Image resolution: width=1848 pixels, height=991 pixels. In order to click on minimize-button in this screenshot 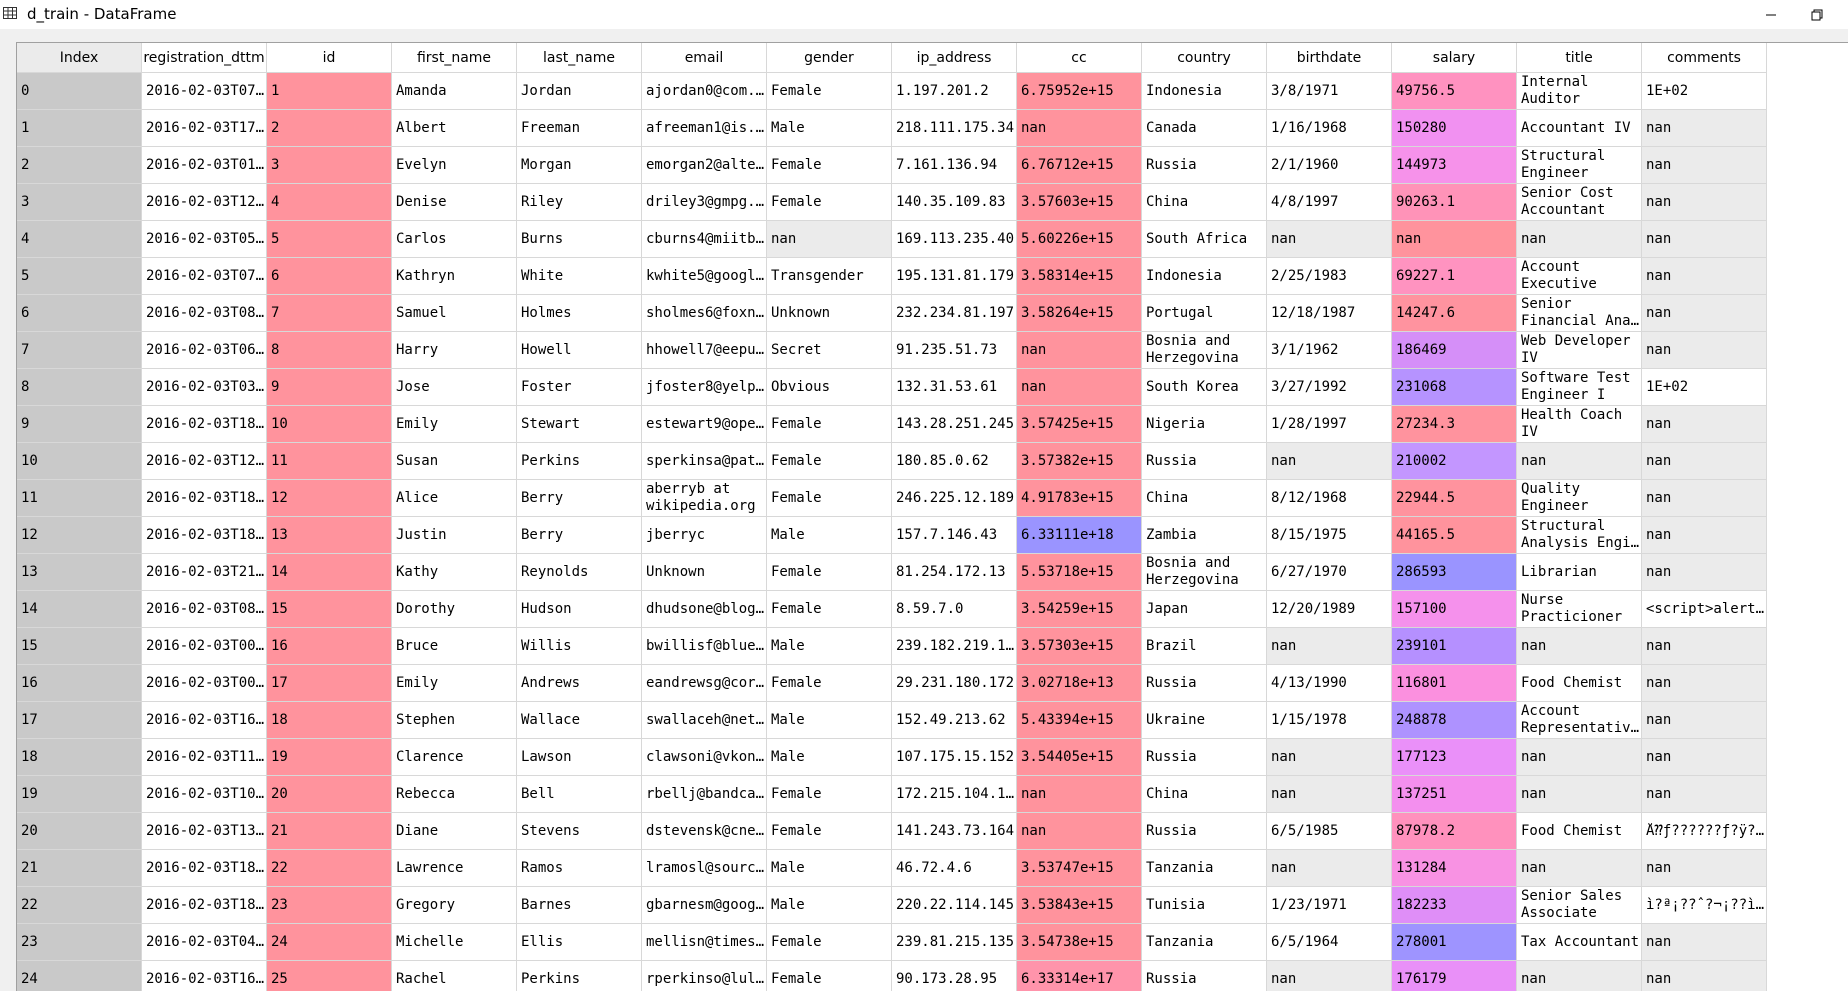, I will do `click(1771, 14)`.